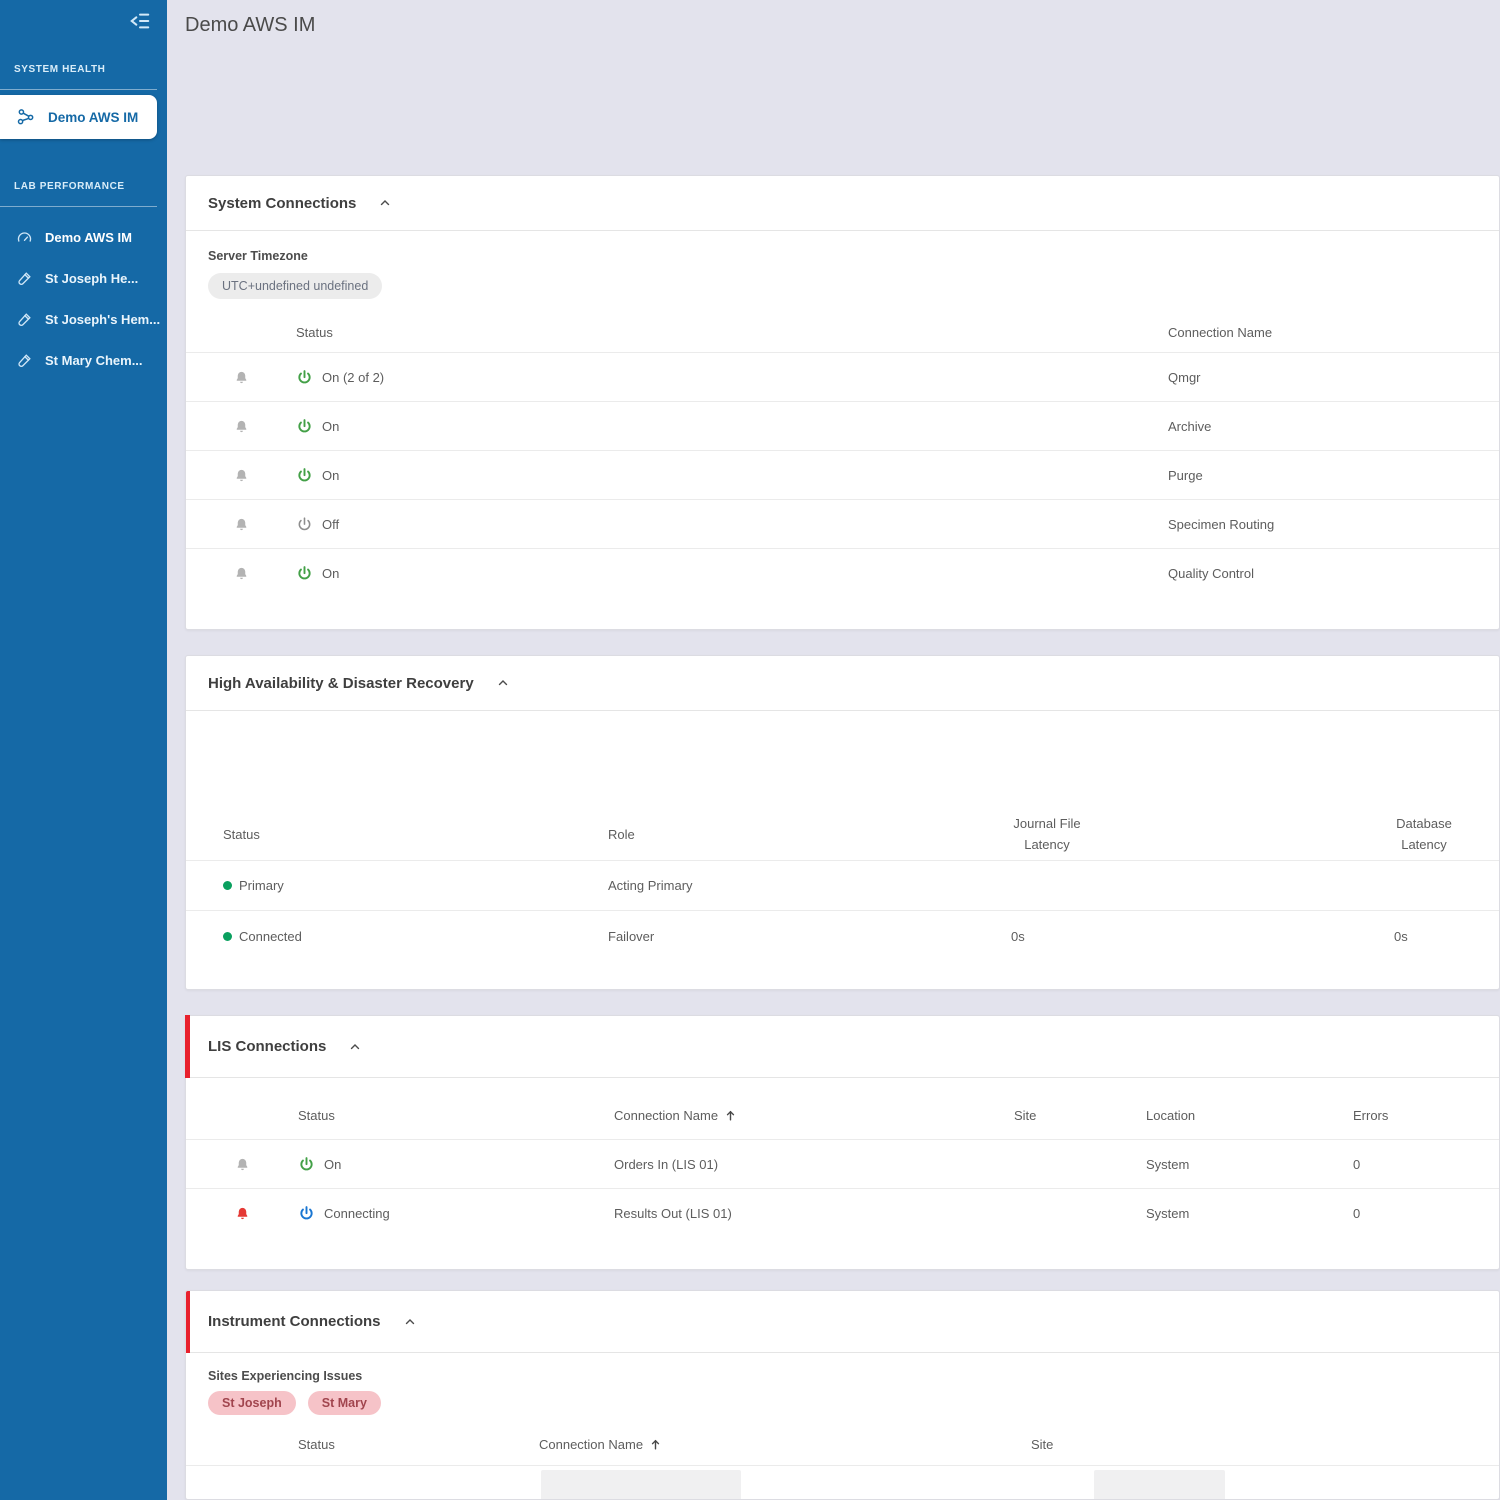 This screenshot has height=1500, width=1500. I want to click on system-connections-header: System Connections, so click(842, 203).